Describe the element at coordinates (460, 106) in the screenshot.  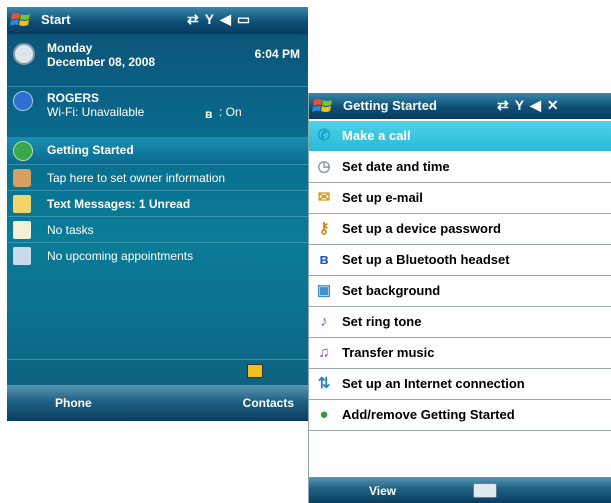
I see `gs-title-bar: Getting Started ⇄Y◀✕` at that location.